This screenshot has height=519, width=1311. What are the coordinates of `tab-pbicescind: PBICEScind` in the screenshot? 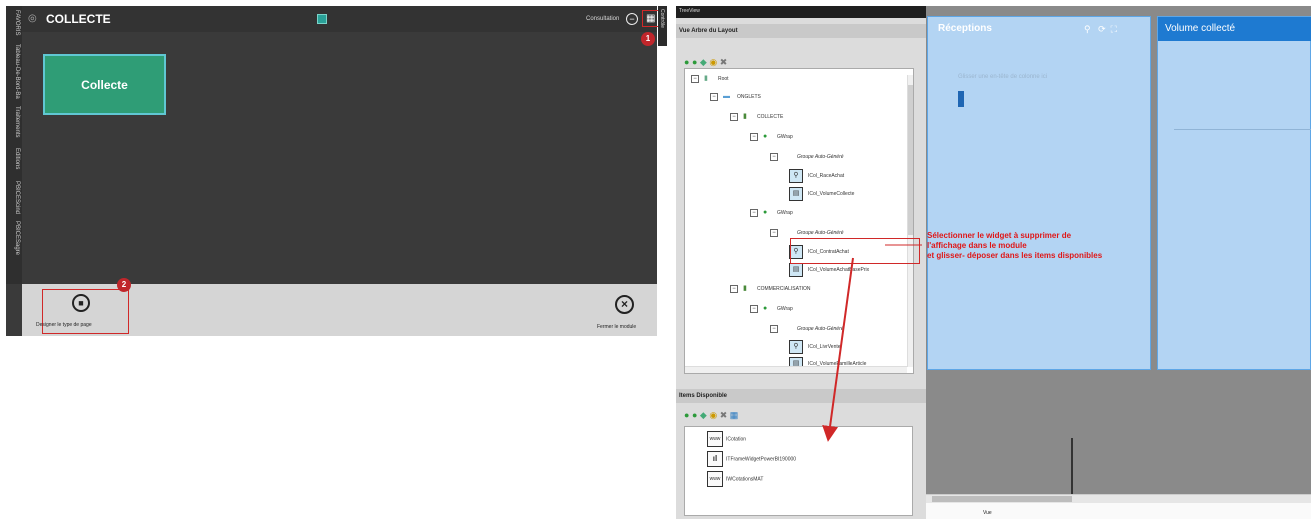 It's located at (14, 197).